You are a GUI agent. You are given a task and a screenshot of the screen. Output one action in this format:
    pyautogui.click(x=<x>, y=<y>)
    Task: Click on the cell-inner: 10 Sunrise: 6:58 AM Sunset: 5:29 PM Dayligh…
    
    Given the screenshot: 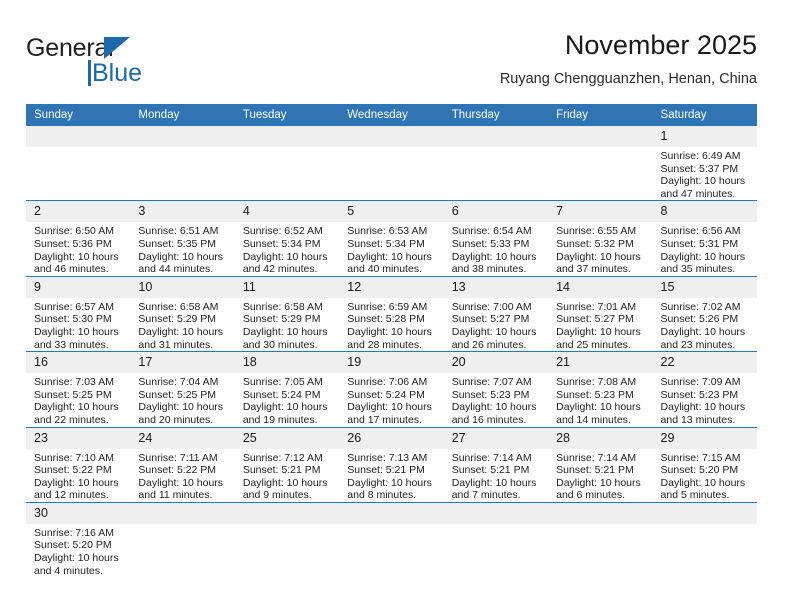 What is the action you would take?
    pyautogui.click(x=182, y=314)
    